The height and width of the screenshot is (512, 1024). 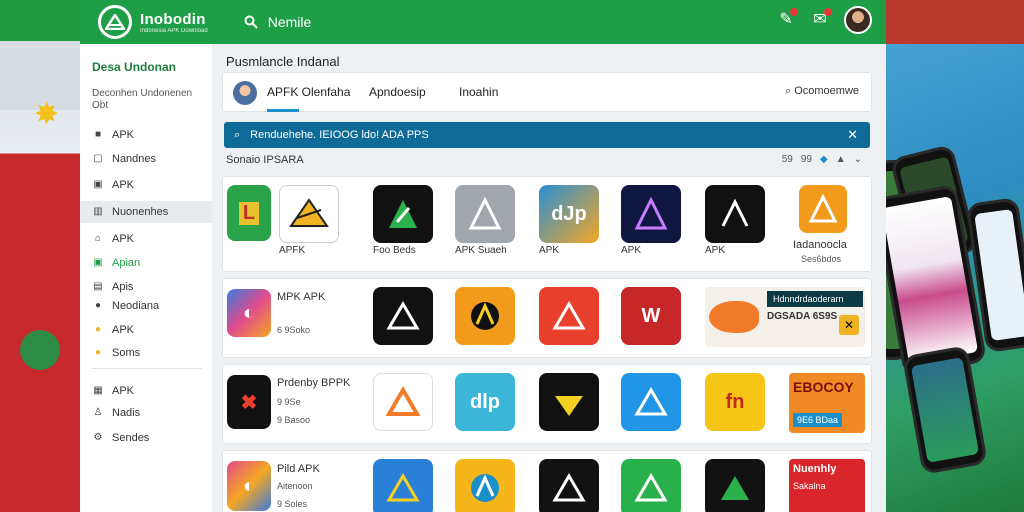 What do you see at coordinates (146, 212) in the screenshot?
I see `sidebar-item-3: ▥ Nuonenhes` at bounding box center [146, 212].